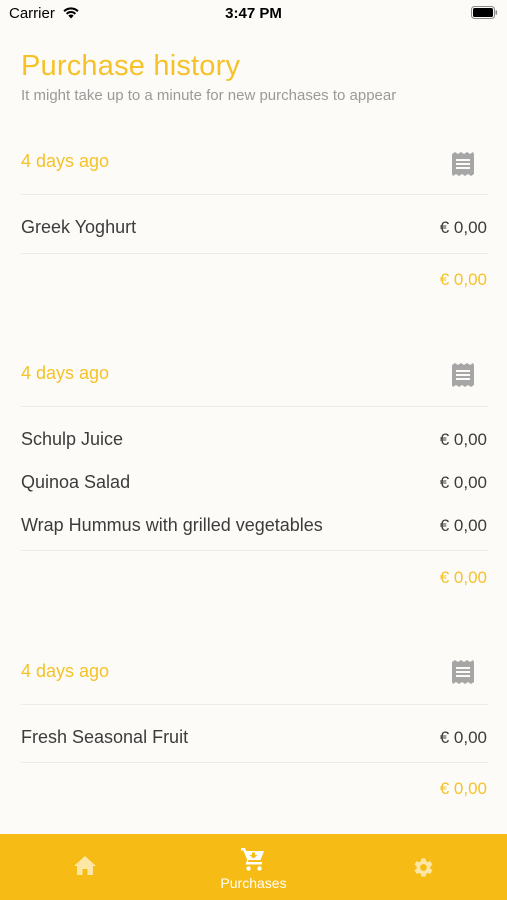 The image size is (507, 900). What do you see at coordinates (172, 525) in the screenshot?
I see `purchase-item-name: Wrap Hummus with grilled vegetables` at bounding box center [172, 525].